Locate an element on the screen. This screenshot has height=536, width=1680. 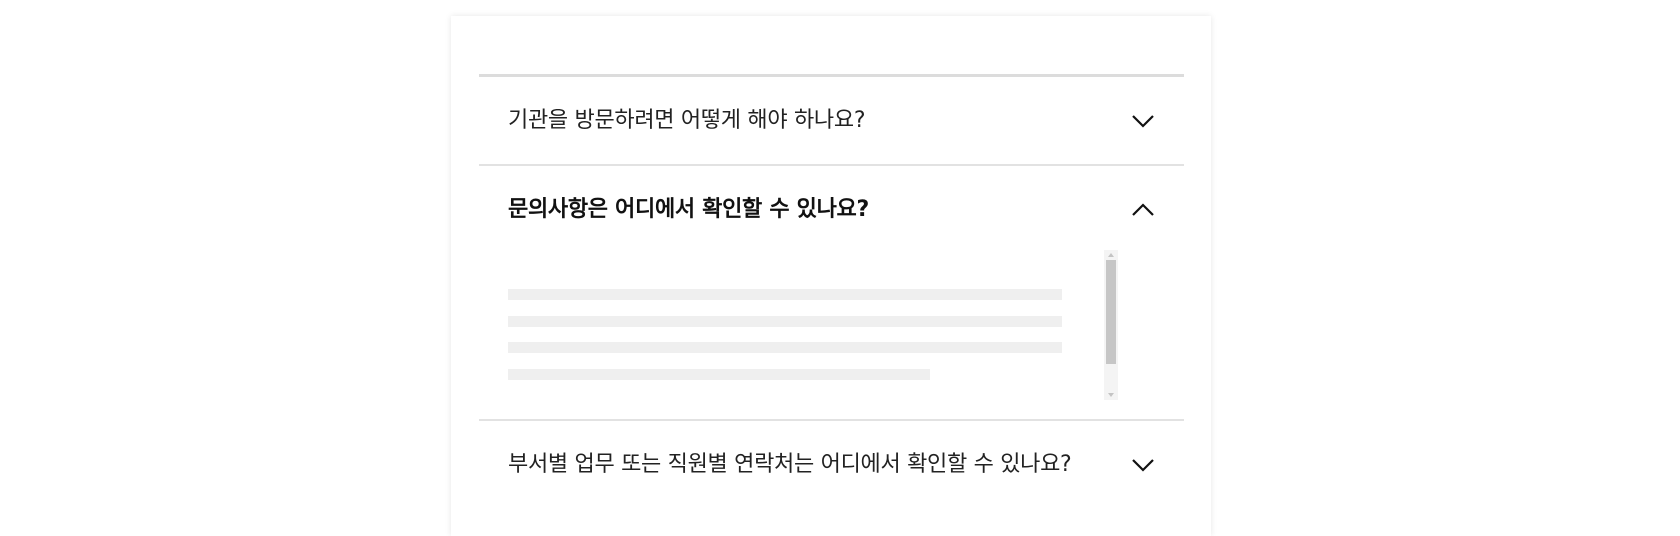
faq-item: 부서별 업무 또는 직원별 연락처는 어디에서 확인할 수 있나요? is located at coordinates (831, 464).